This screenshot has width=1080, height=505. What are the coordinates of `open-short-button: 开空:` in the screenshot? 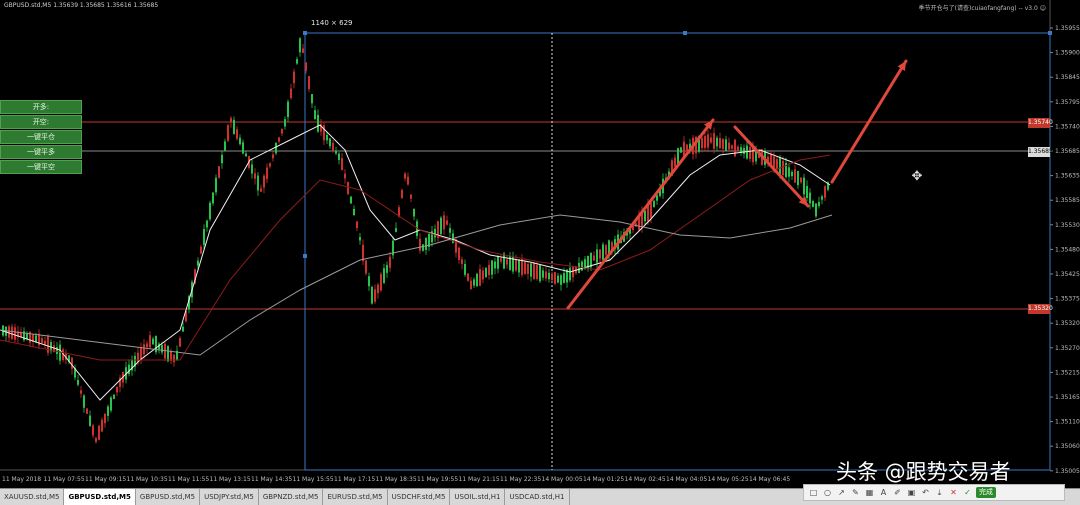 It's located at (41, 122).